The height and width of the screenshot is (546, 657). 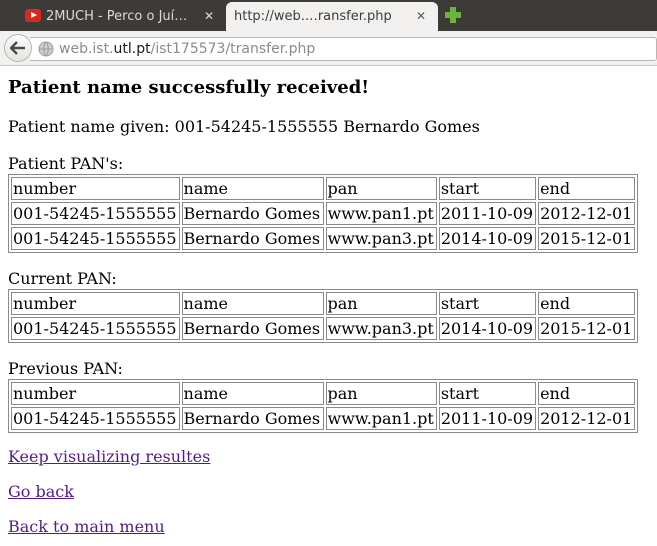 I want to click on go-back-link: Go back, so click(x=328, y=492).